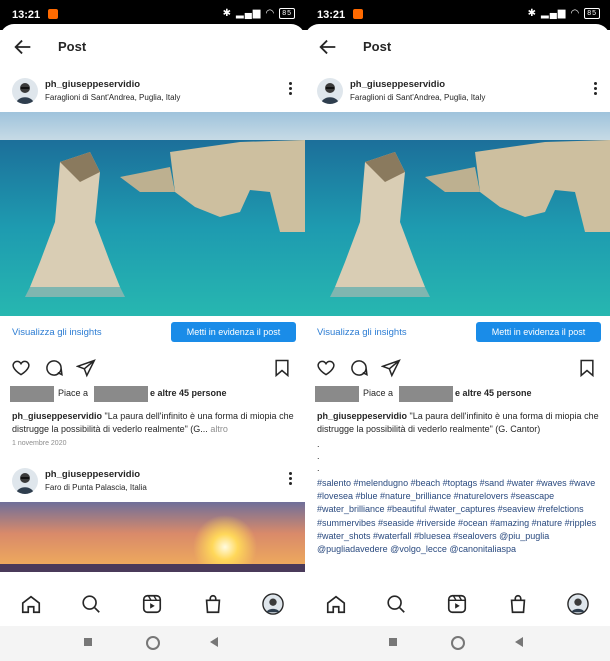 This screenshot has width=610, height=661. What do you see at coordinates (92, 474) in the screenshot?
I see `next-post-username: ph_giuseppeservidio` at bounding box center [92, 474].